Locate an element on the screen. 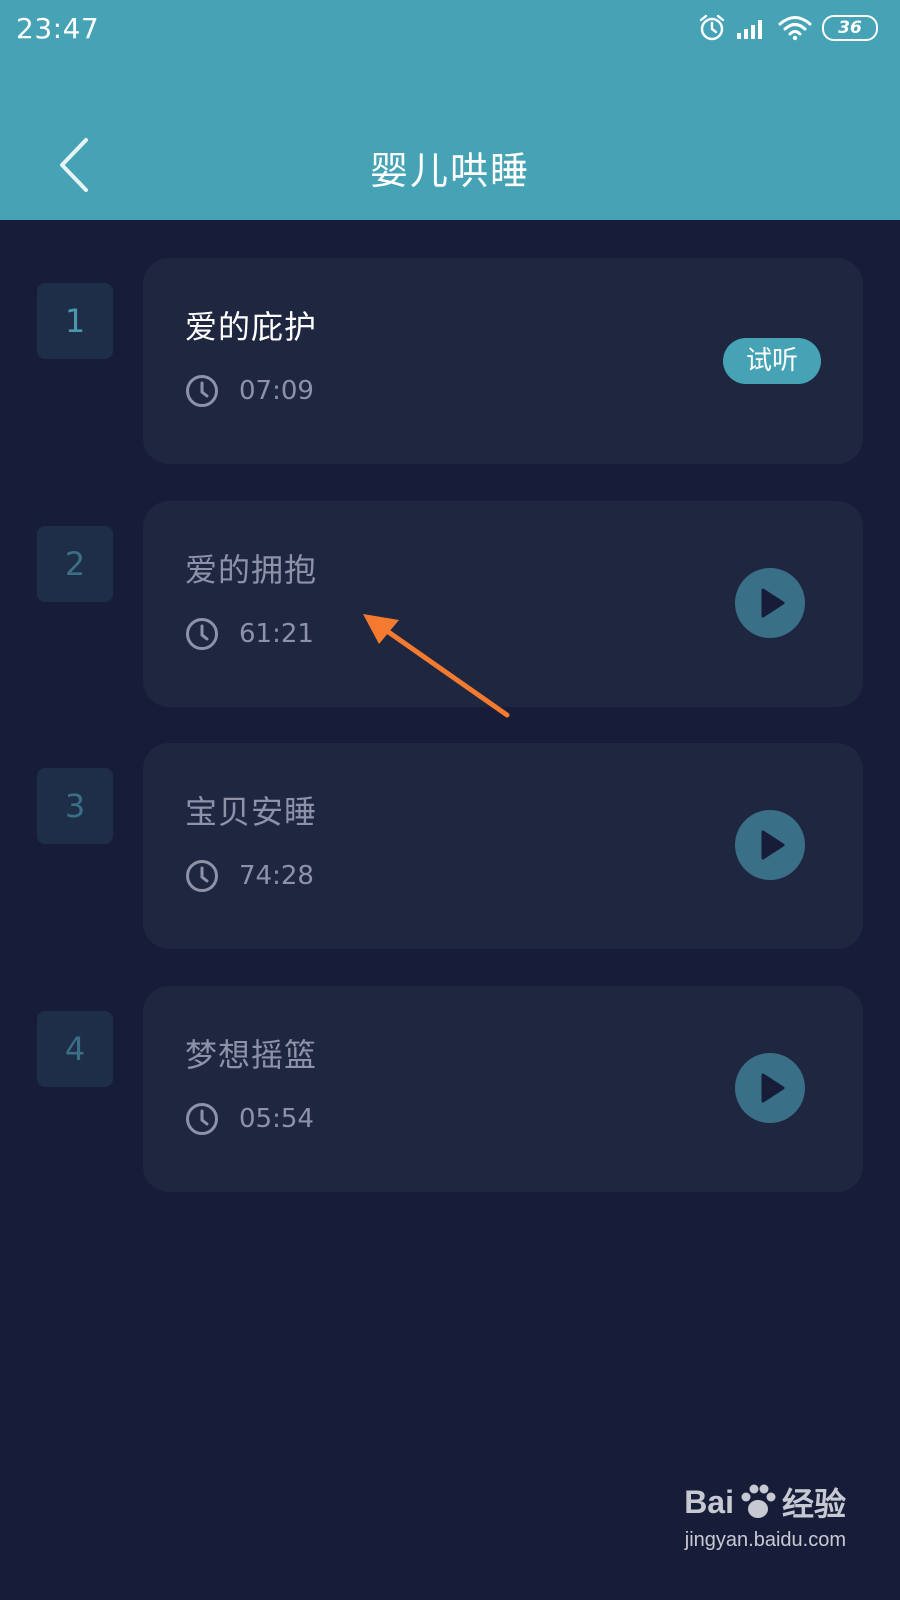 The width and height of the screenshot is (900, 1600). track-title: 爱的庇护 is located at coordinates (251, 327).